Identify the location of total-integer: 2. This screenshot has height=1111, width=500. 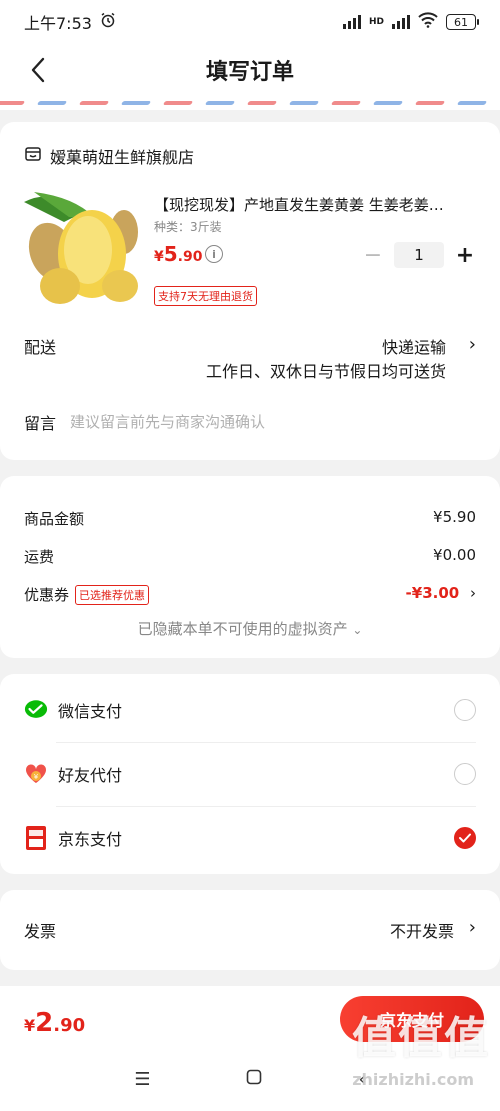
(44, 1023).